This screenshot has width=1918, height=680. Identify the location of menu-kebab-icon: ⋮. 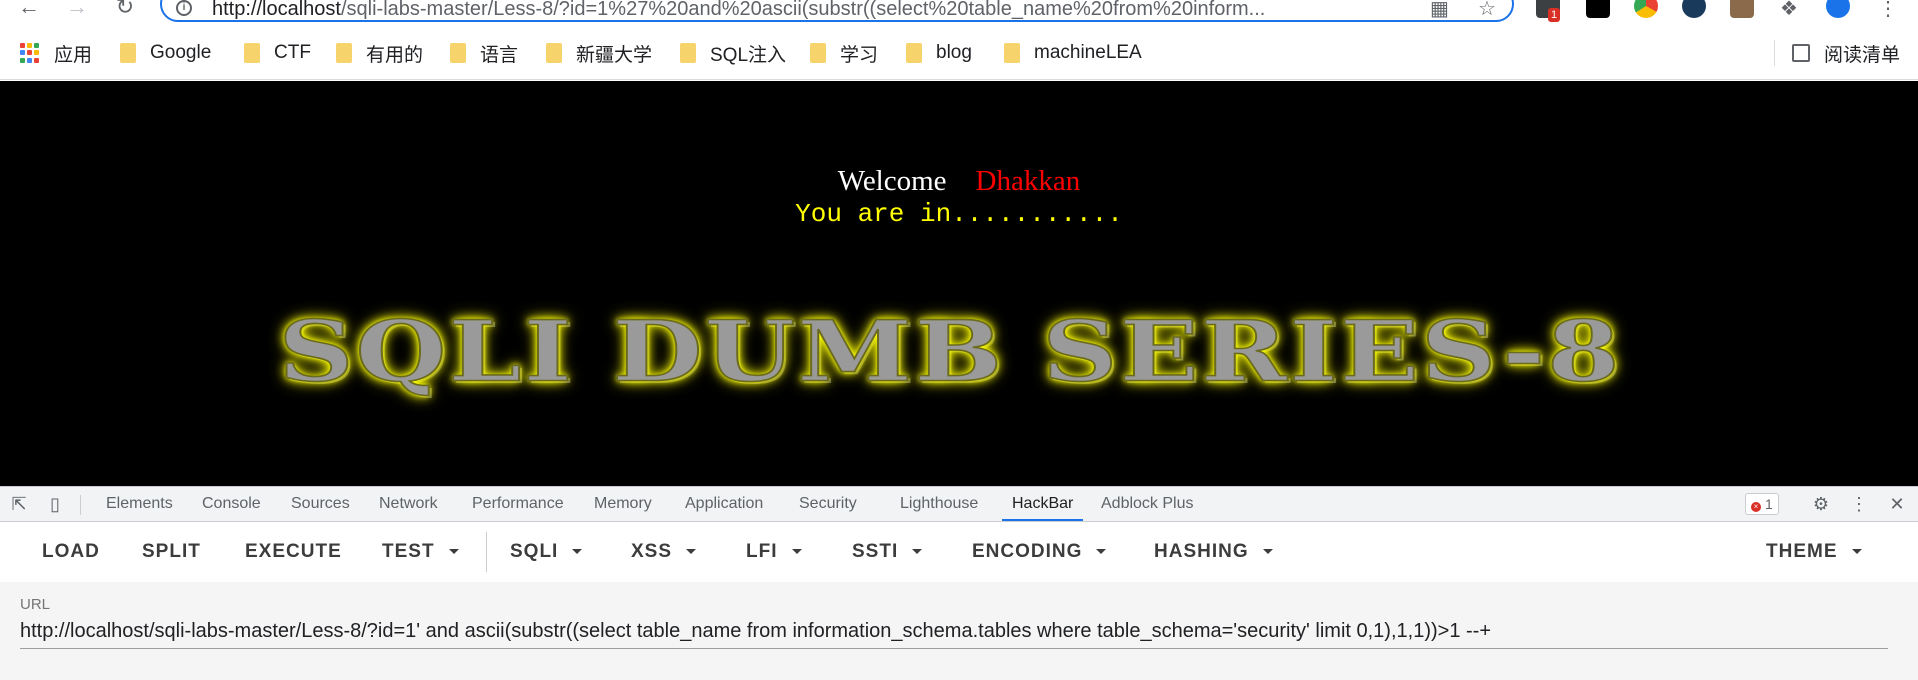
(1888, 10).